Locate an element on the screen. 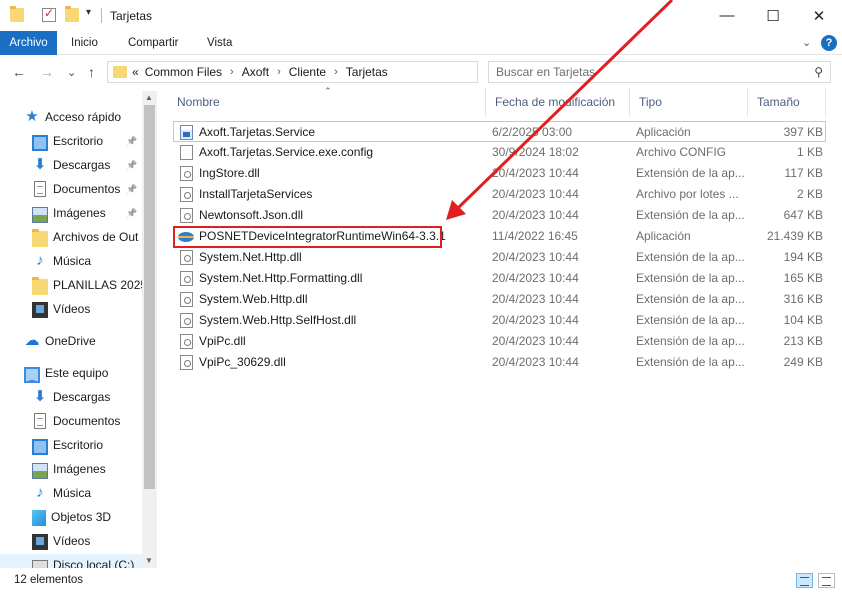 The width and height of the screenshot is (842, 593). scroll-up-icon: ▲ is located at coordinates (149, 97).